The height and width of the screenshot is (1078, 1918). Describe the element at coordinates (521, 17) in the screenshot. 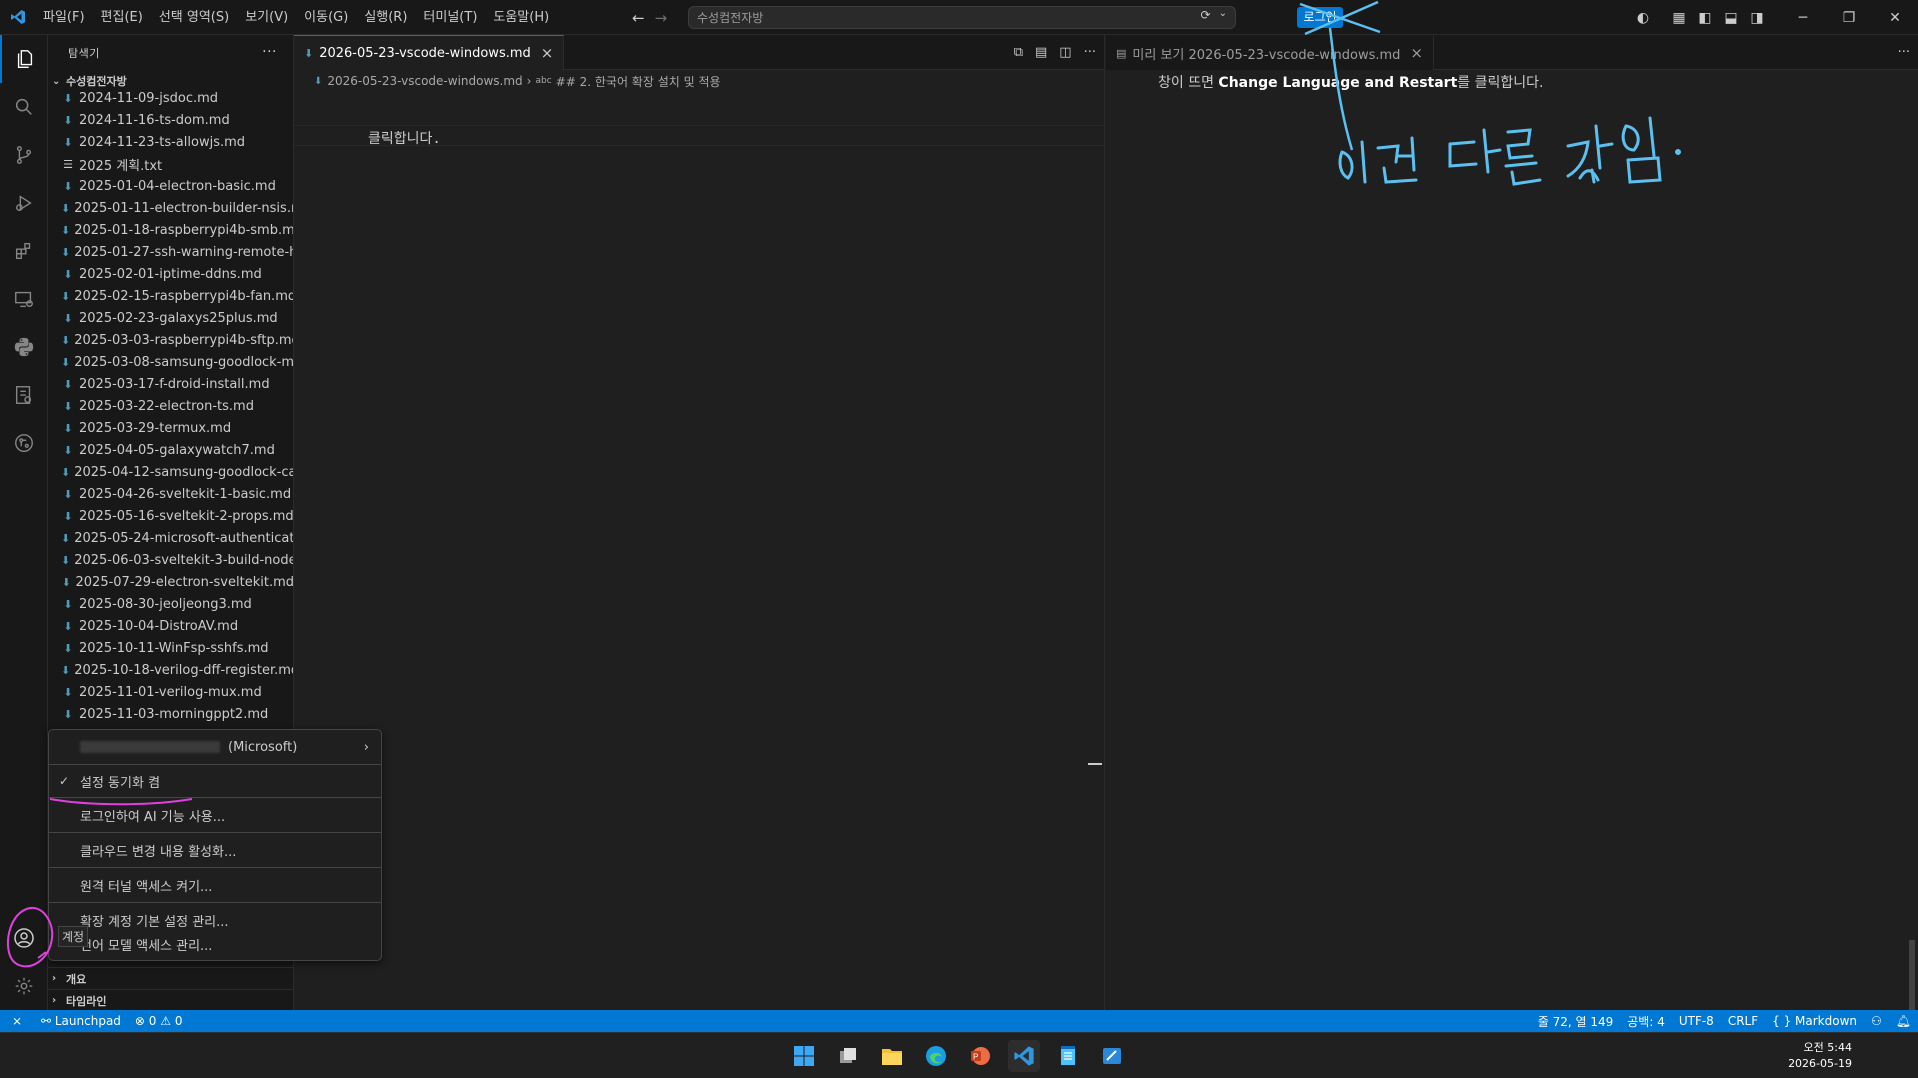

I see `menu-item: 도움말(H)` at that location.